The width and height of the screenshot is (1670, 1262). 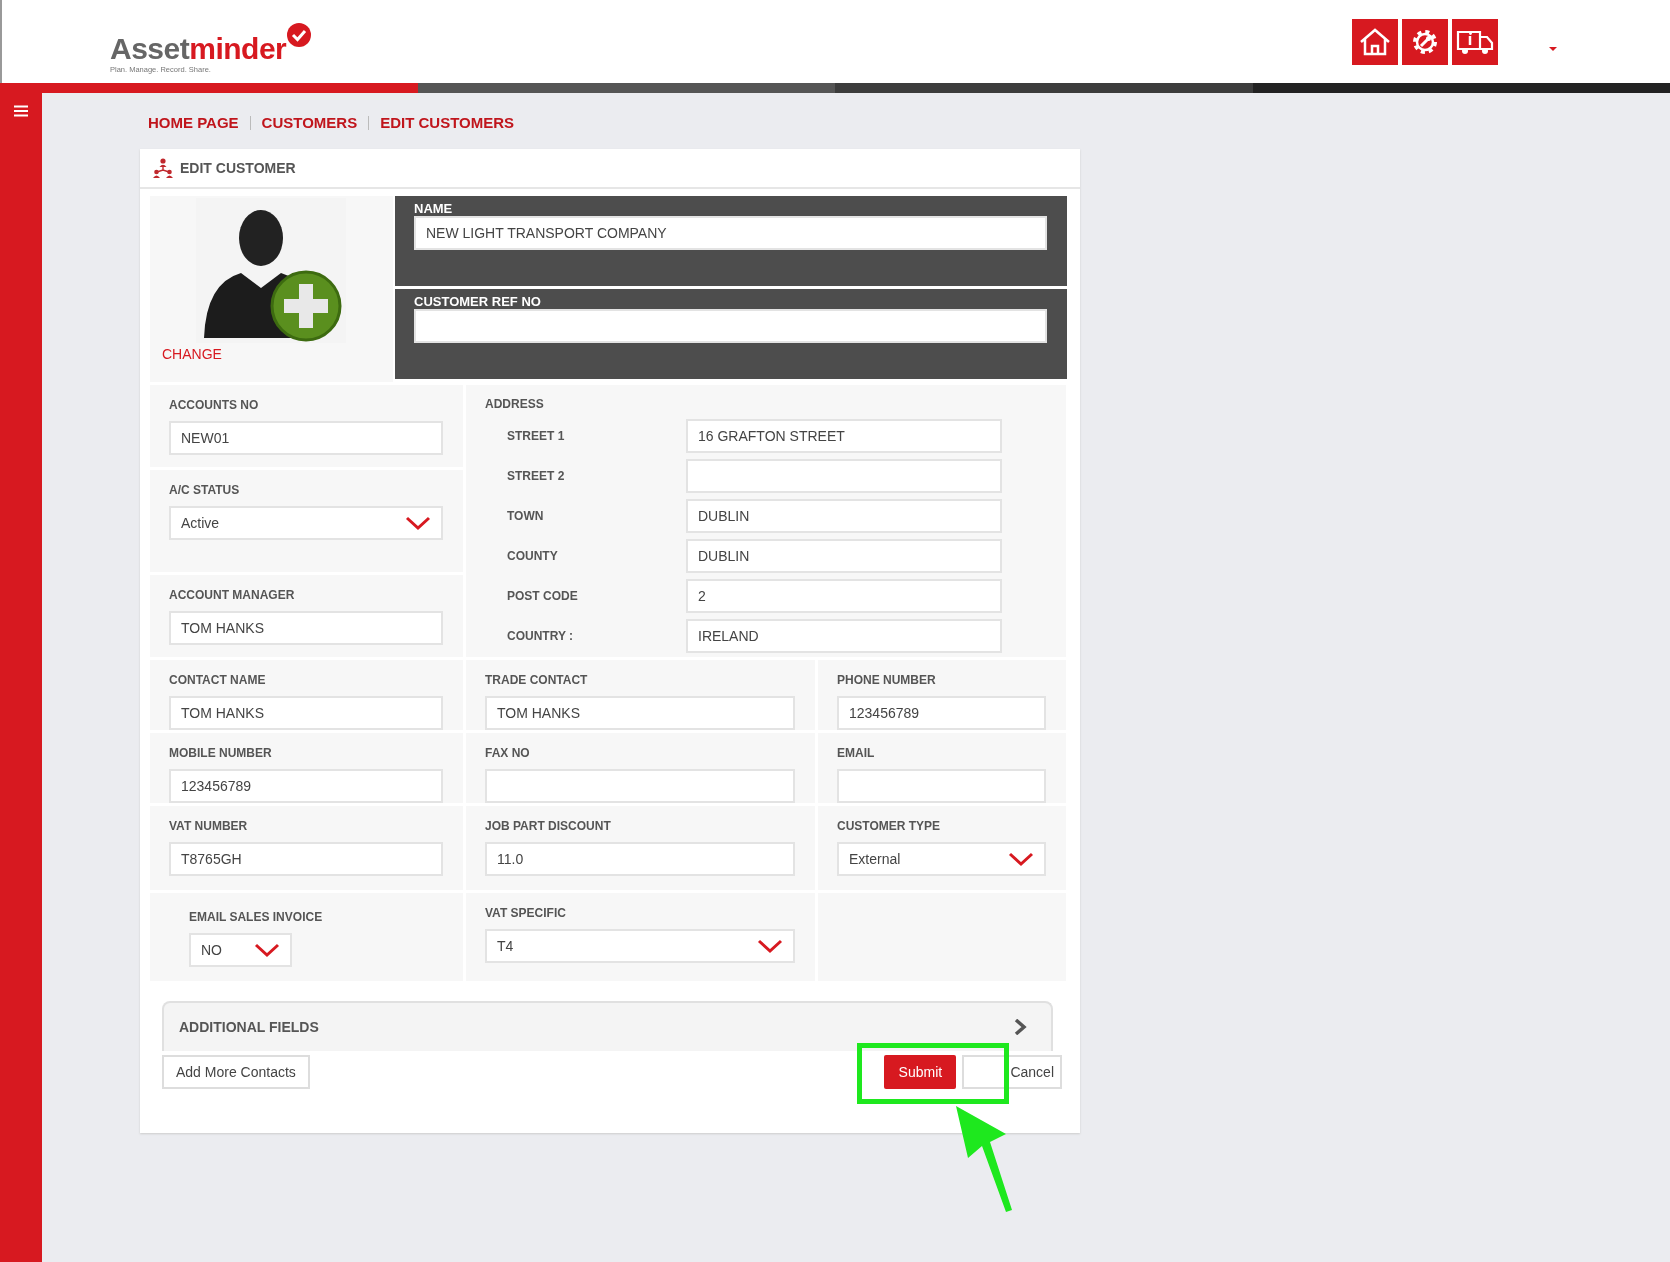 I want to click on dropdown: Active, so click(x=306, y=523).